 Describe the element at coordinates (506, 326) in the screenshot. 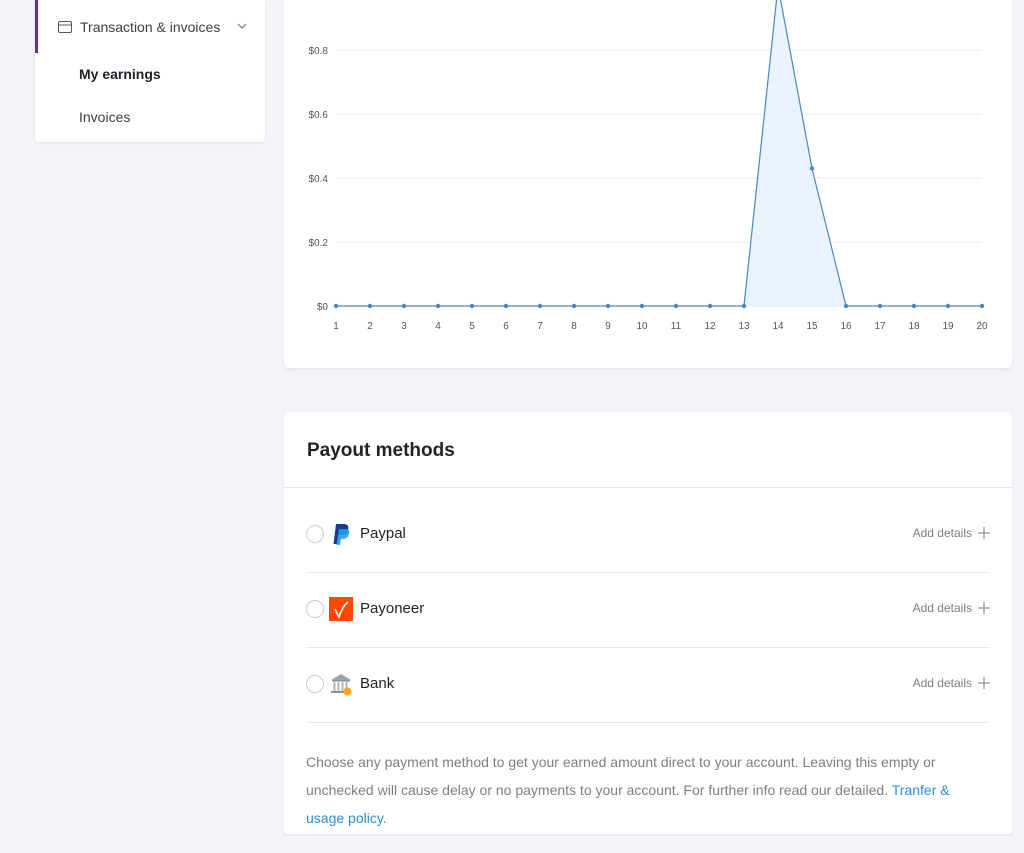

I see `x-tick-label: 6` at that location.